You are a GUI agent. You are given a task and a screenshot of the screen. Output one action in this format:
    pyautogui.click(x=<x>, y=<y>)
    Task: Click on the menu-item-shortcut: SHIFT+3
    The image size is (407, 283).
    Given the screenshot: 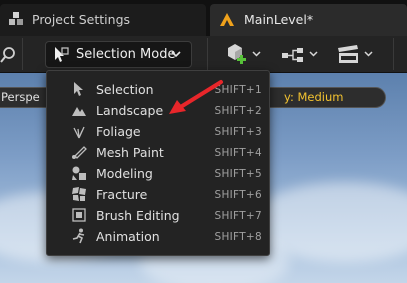 What is the action you would take?
    pyautogui.click(x=238, y=132)
    